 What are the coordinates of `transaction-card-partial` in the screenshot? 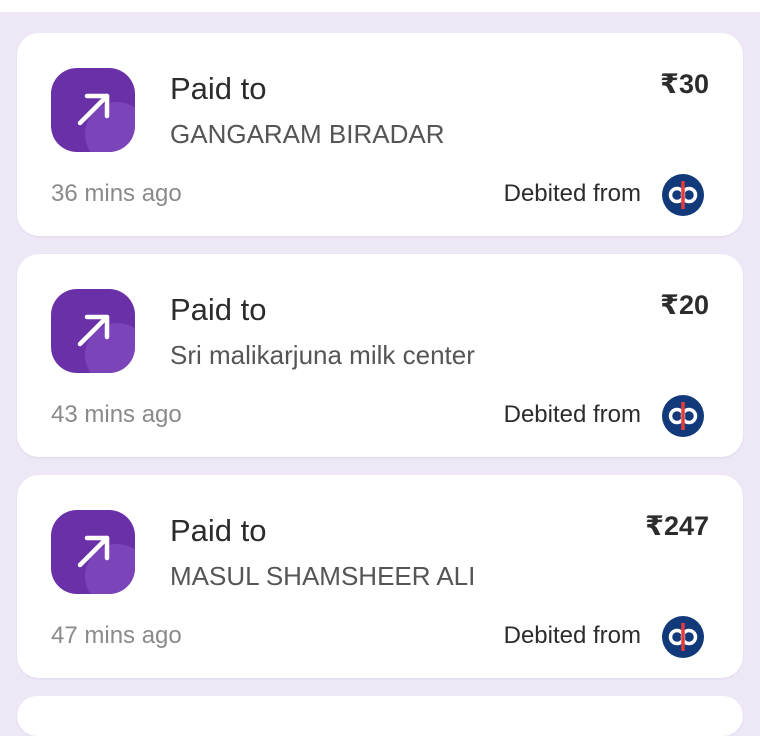 It's located at (380, 716).